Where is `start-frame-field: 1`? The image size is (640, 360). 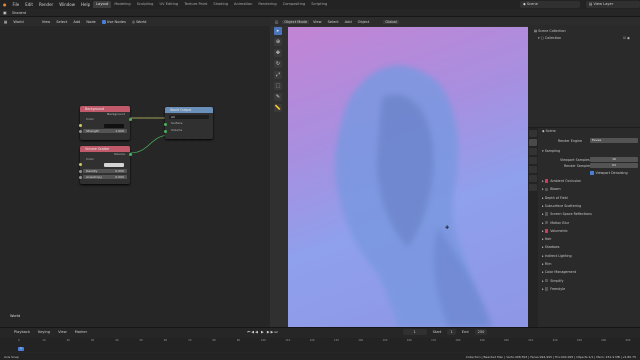 start-frame-field: 1 is located at coordinates (451, 332).